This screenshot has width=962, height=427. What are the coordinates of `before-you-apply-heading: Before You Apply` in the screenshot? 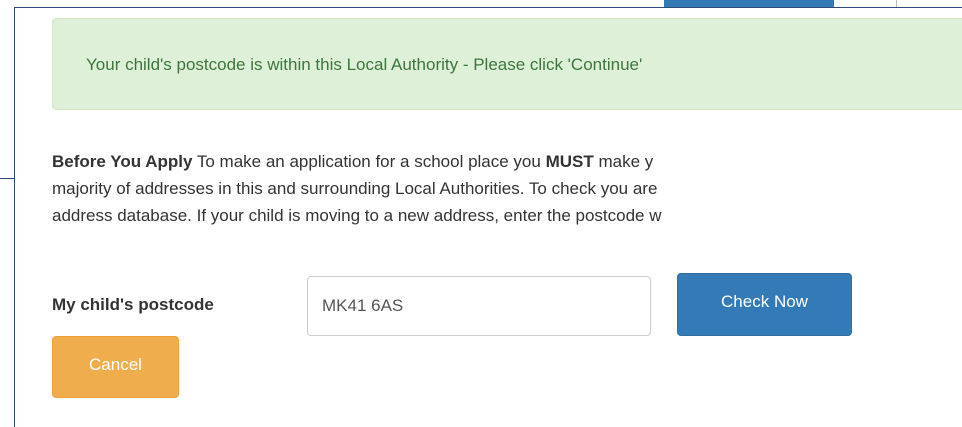 It's located at (122, 161).